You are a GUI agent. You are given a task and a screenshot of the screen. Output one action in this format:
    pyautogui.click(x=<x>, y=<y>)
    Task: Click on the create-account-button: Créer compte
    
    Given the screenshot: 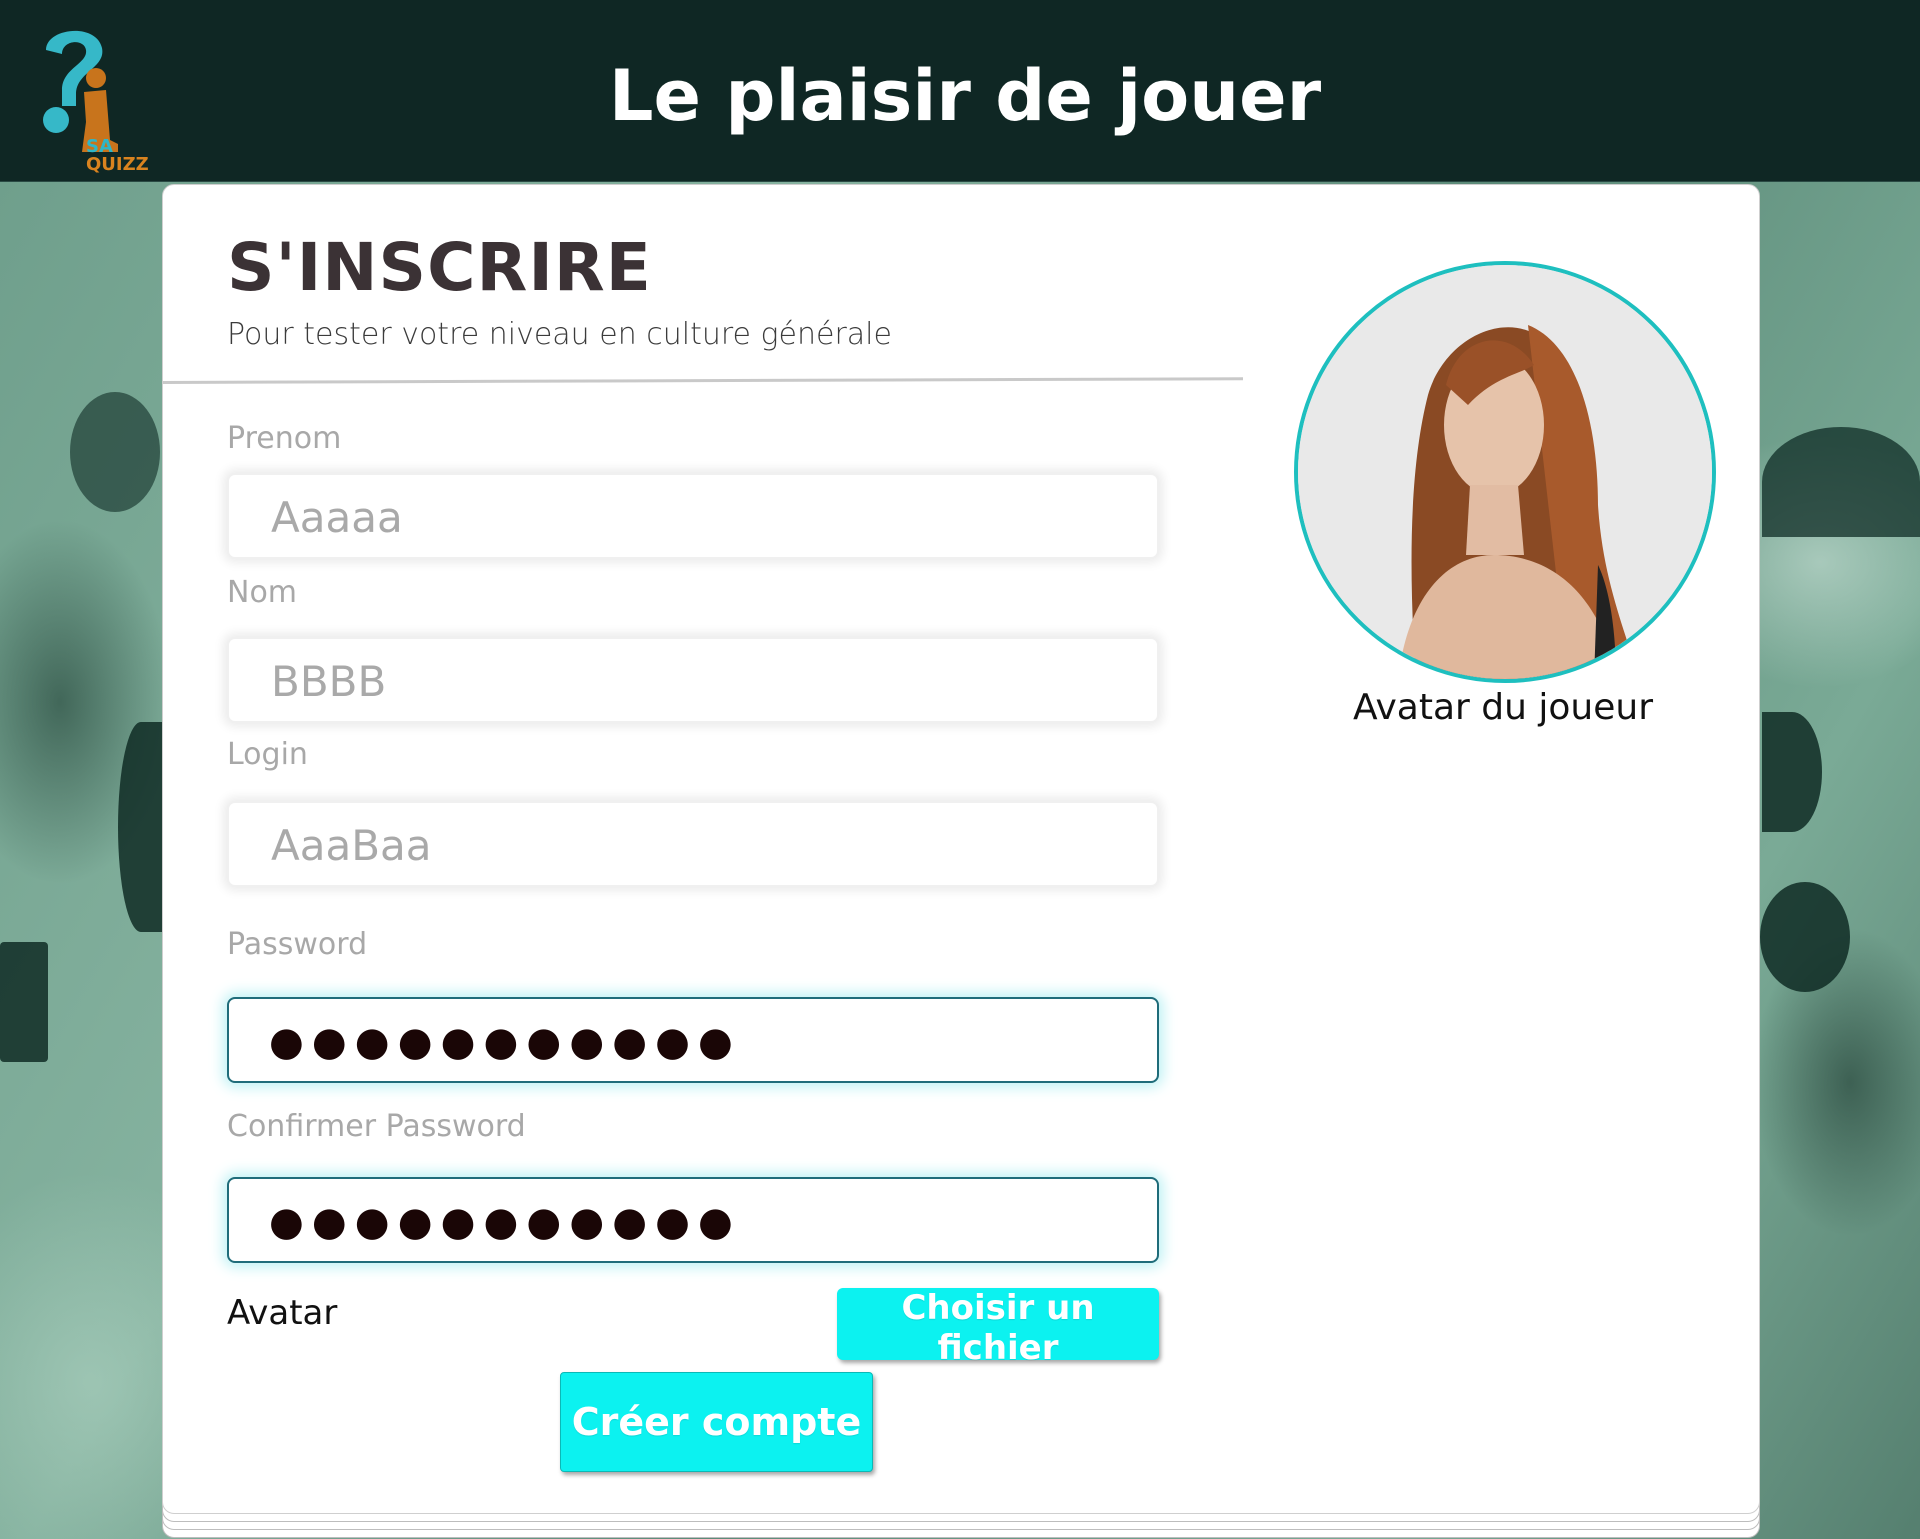 What is the action you would take?
    pyautogui.click(x=716, y=1422)
    